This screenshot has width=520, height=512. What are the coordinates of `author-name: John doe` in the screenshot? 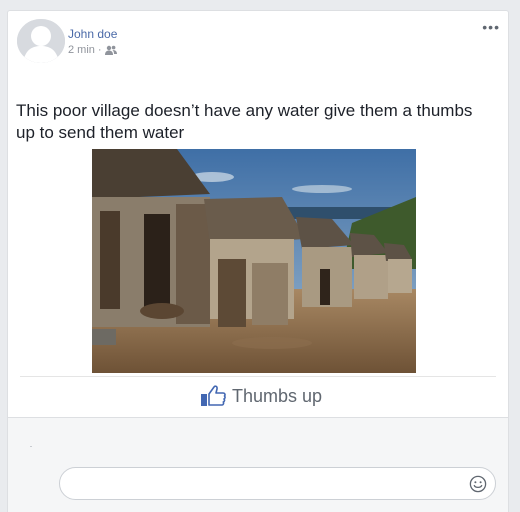 It's located at (92, 34).